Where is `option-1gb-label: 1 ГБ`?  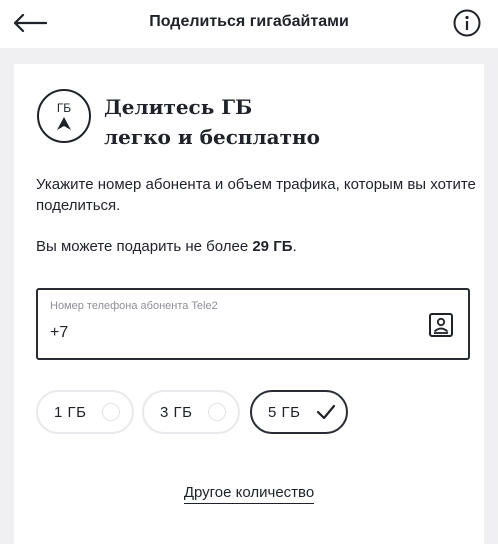 option-1gb-label: 1 ГБ is located at coordinates (70, 412).